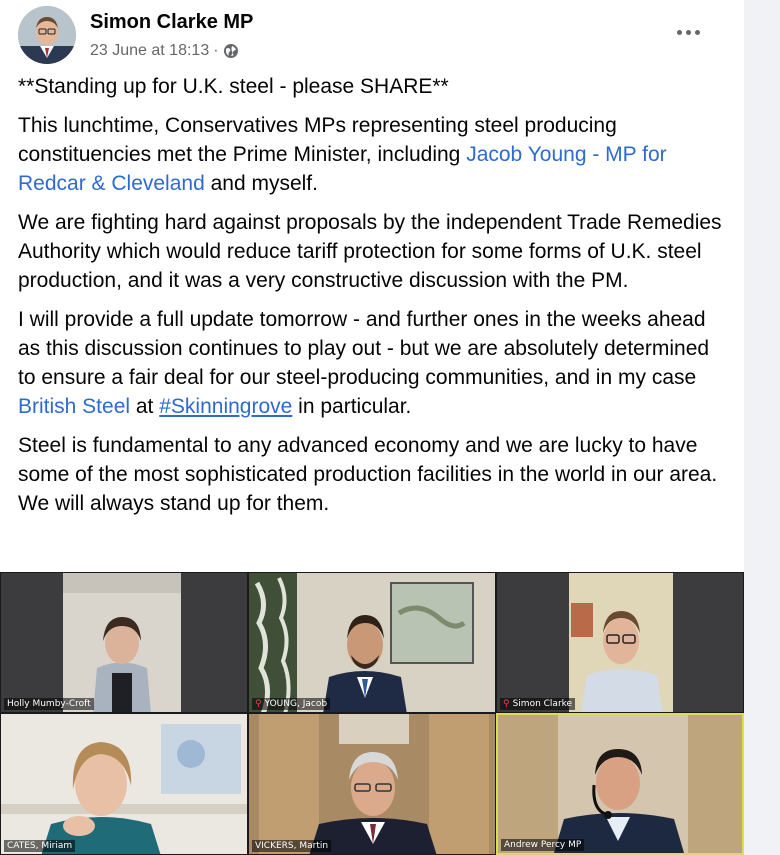  What do you see at coordinates (296, 704) in the screenshot?
I see `participant-name: YOUNG, Jacob` at bounding box center [296, 704].